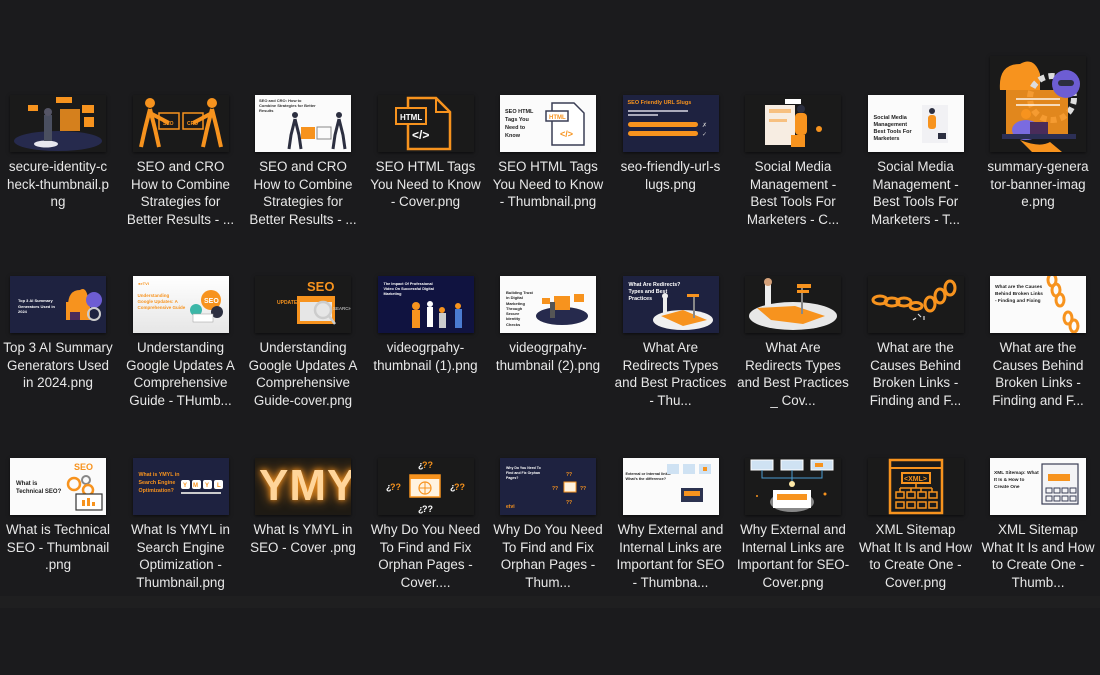 The image size is (1100, 675). What do you see at coordinates (411, 117) in the screenshot?
I see `thumbnail-shape: HTML` at bounding box center [411, 117].